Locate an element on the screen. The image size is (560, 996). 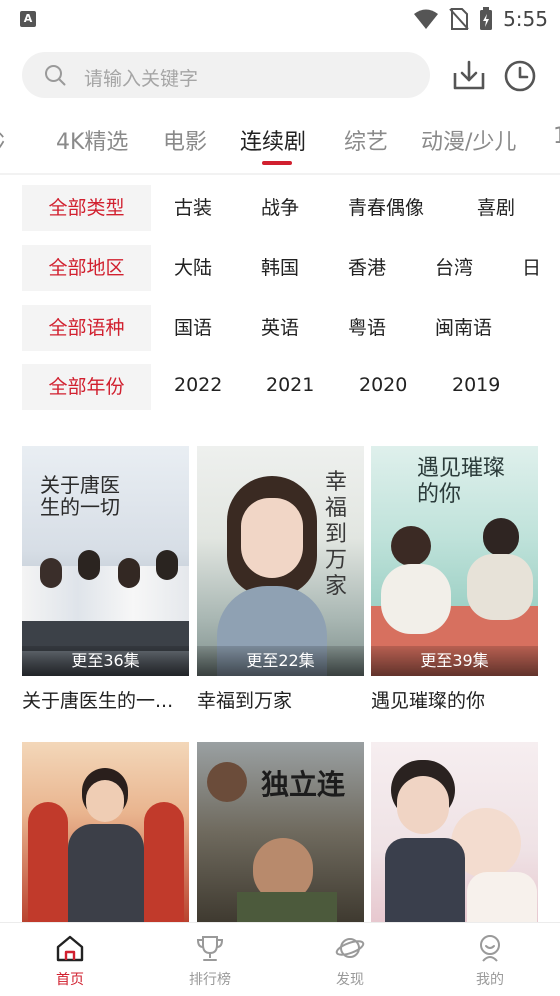
status-indicators: 5:55 is located at coordinates (480, 19).